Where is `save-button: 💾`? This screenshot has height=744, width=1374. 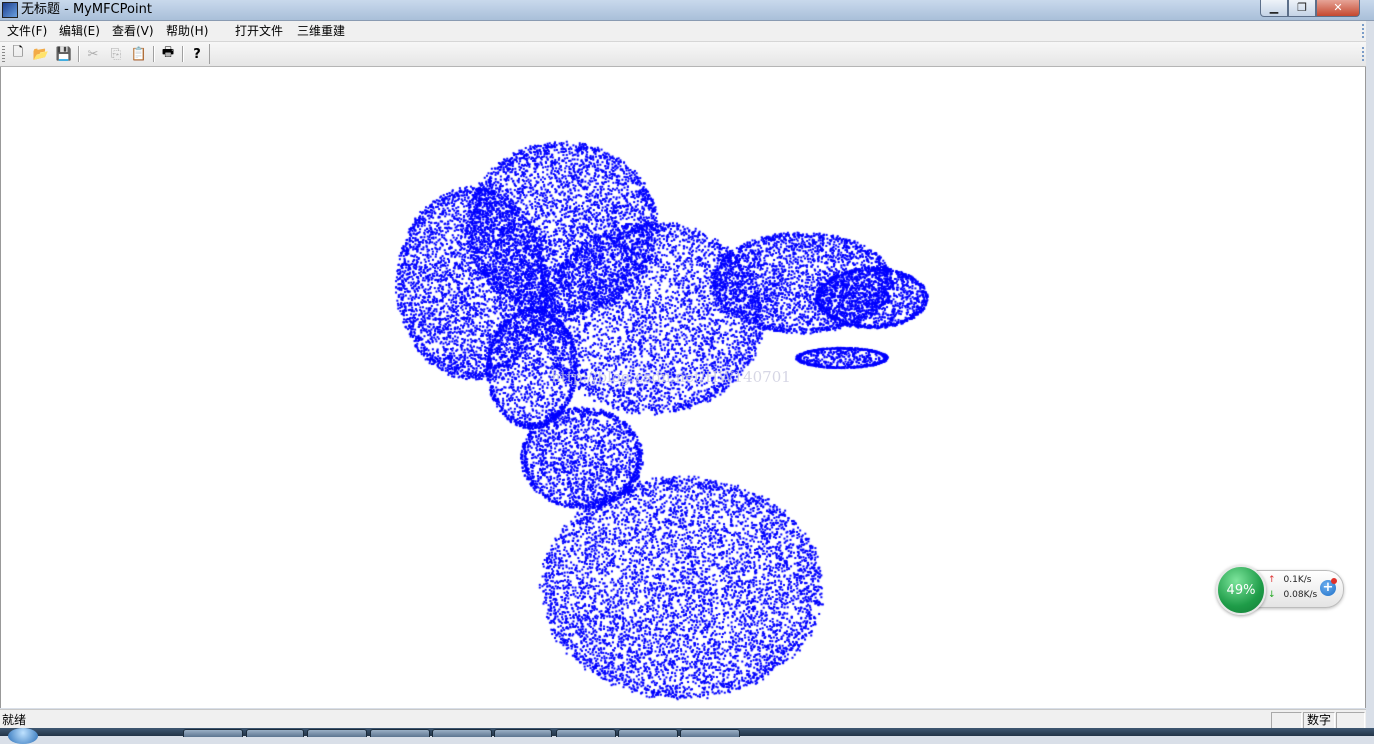 save-button: 💾 is located at coordinates (64, 54).